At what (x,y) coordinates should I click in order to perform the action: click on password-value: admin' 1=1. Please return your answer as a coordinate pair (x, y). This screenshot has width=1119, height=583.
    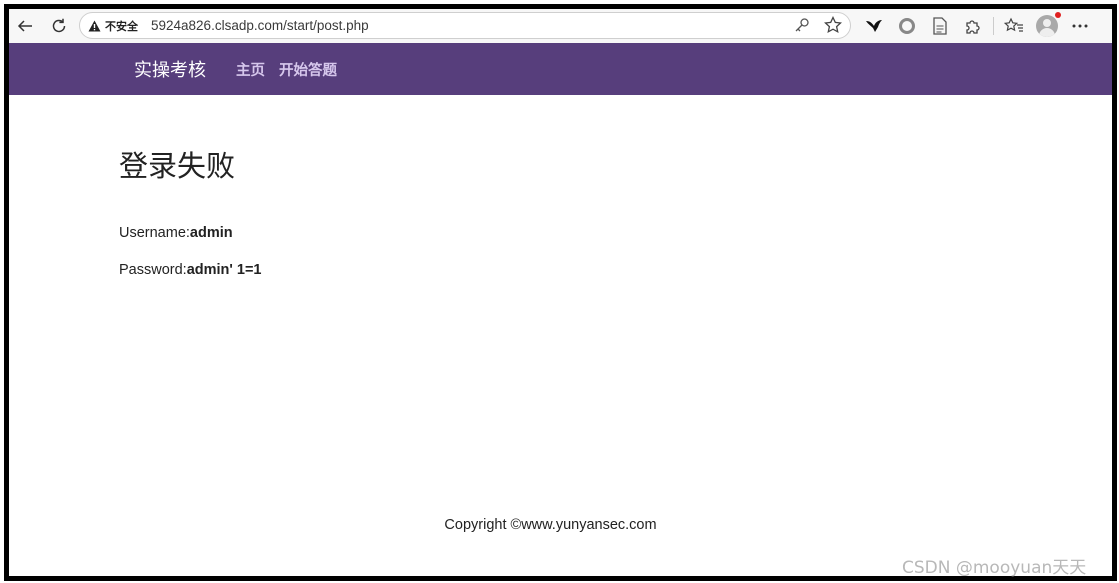
    Looking at the image, I should click on (224, 270).